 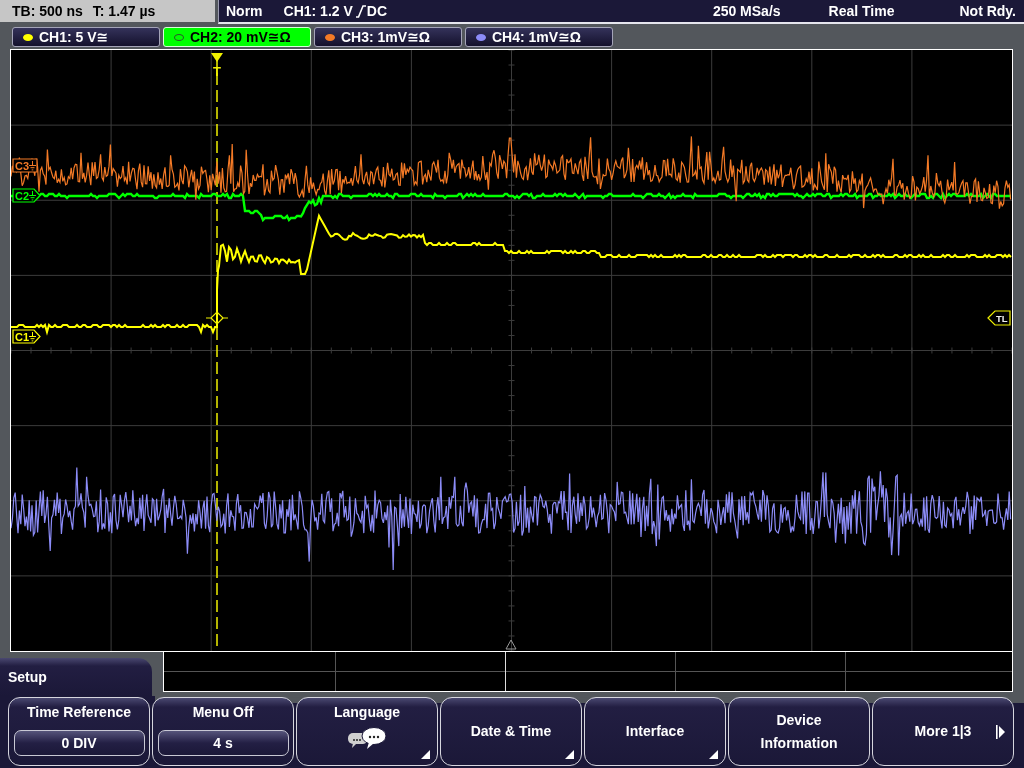 What do you see at coordinates (217, 318) in the screenshot?
I see `trigger-point-icon` at bounding box center [217, 318].